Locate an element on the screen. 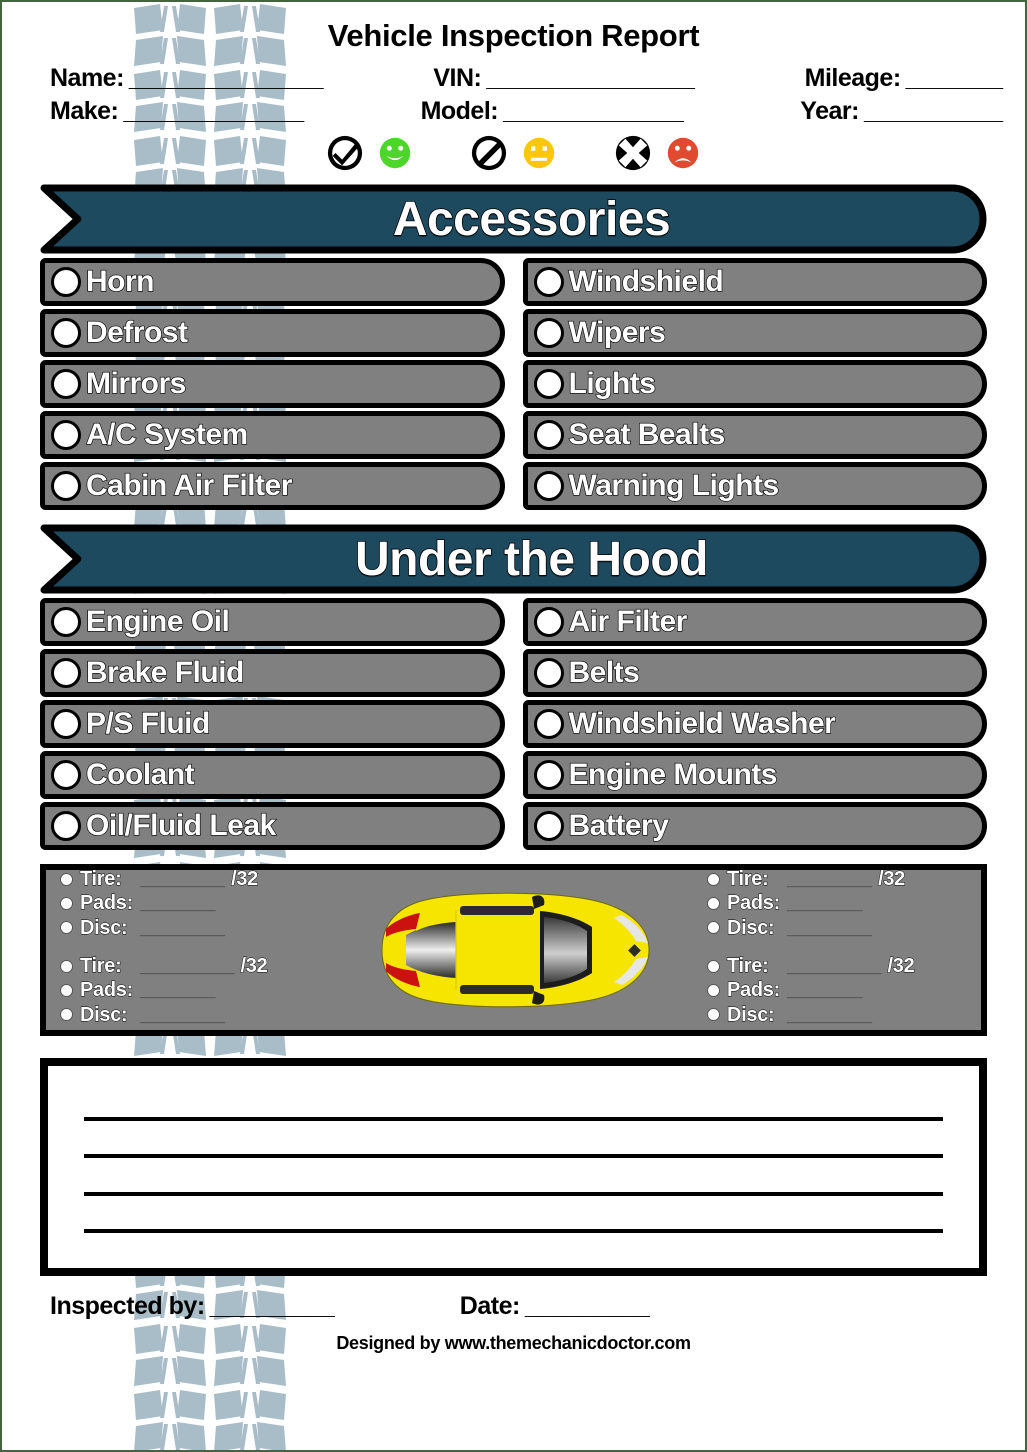 The image size is (1027, 1452). car-illustration-wrap is located at coordinates (513, 950).